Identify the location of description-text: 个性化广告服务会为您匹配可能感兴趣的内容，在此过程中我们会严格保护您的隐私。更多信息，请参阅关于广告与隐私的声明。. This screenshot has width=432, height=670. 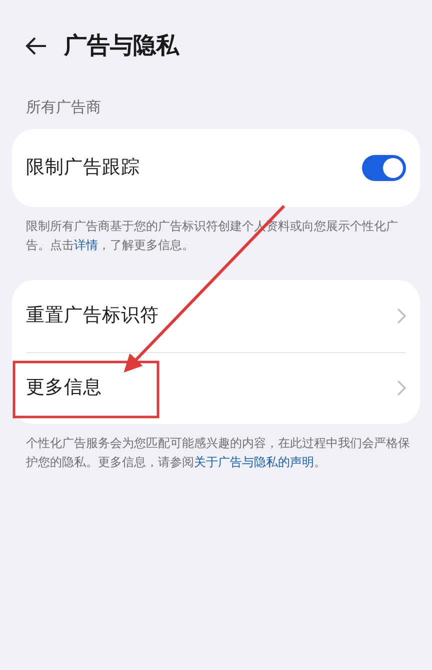
(218, 453).